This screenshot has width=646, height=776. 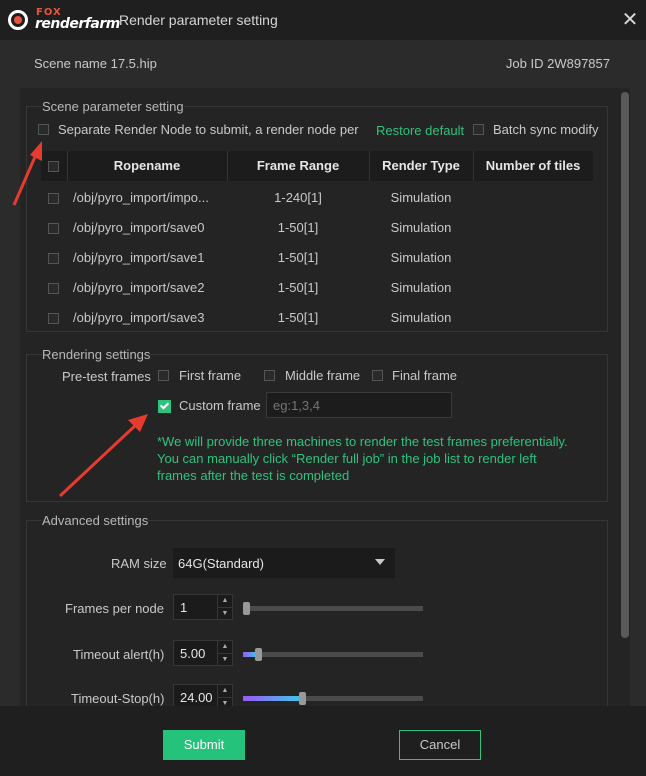 What do you see at coordinates (323, 741) in the screenshot?
I see `dialog-footer: Submit Cancel` at bounding box center [323, 741].